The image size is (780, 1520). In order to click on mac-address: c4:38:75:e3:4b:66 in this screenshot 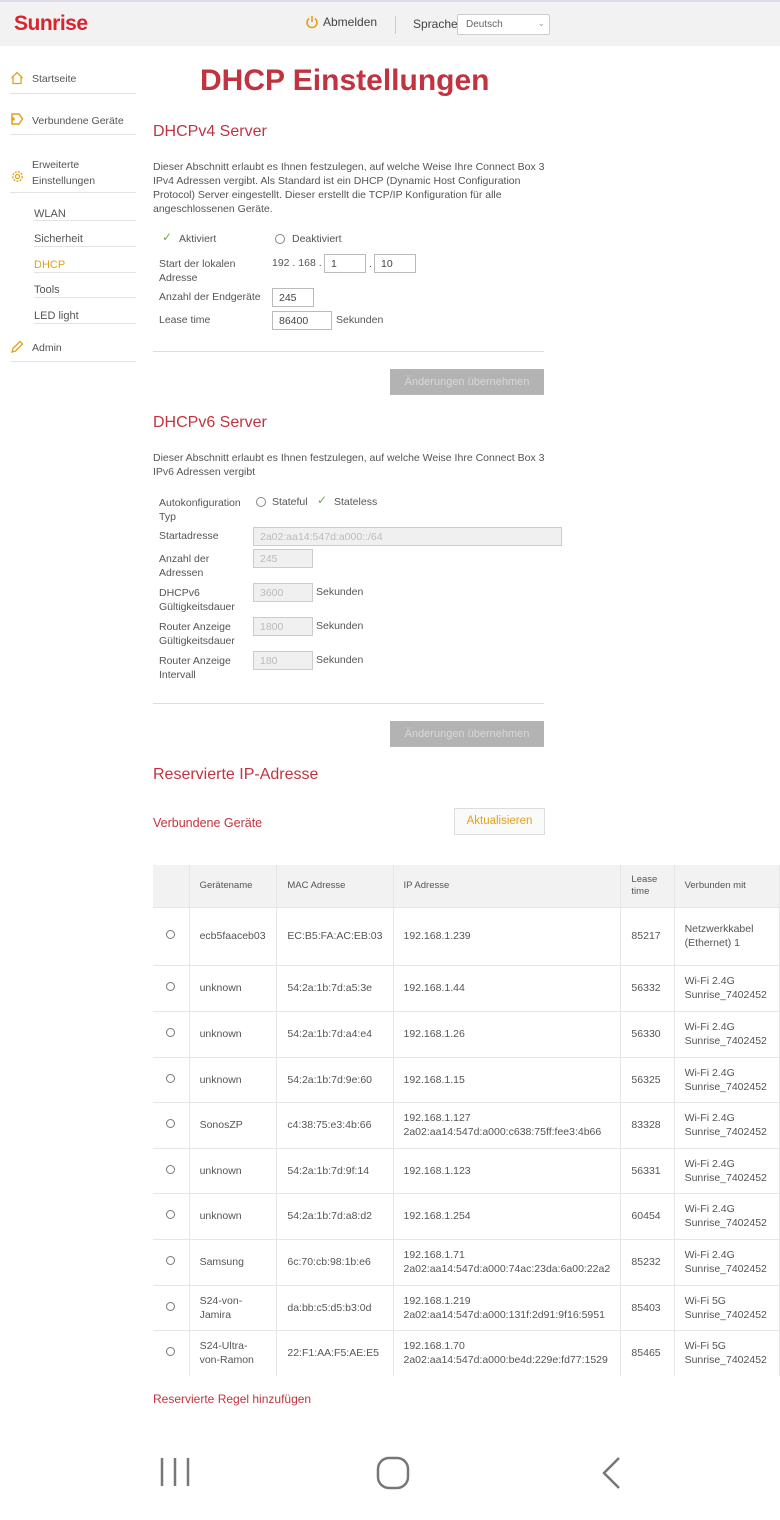, I will do `click(335, 1124)`.